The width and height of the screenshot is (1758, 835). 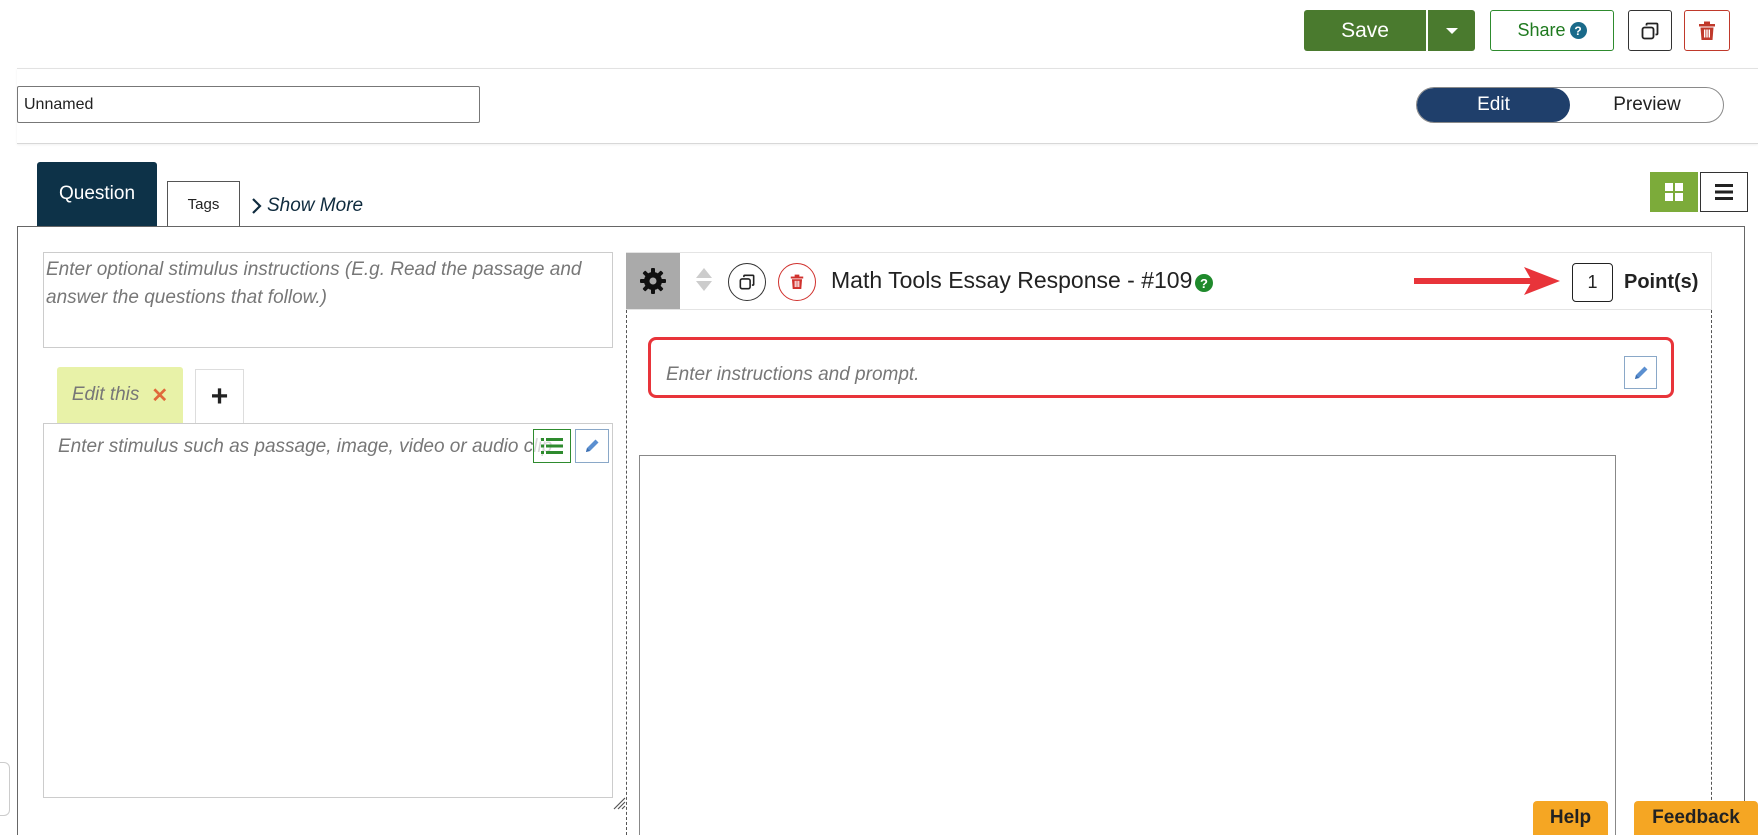 I want to click on share-button: Share ?, so click(x=1552, y=30).